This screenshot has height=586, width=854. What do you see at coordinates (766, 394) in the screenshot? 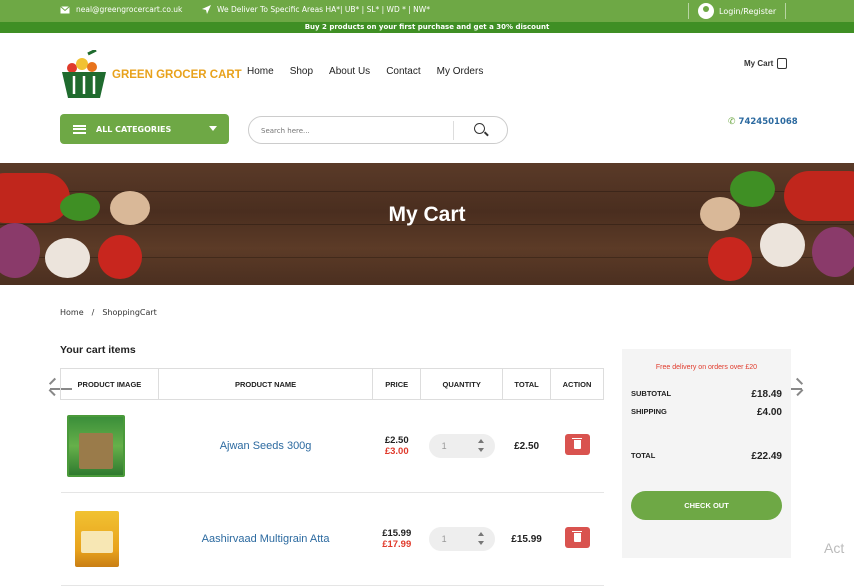
I see `subtotal-value: £18.49` at bounding box center [766, 394].